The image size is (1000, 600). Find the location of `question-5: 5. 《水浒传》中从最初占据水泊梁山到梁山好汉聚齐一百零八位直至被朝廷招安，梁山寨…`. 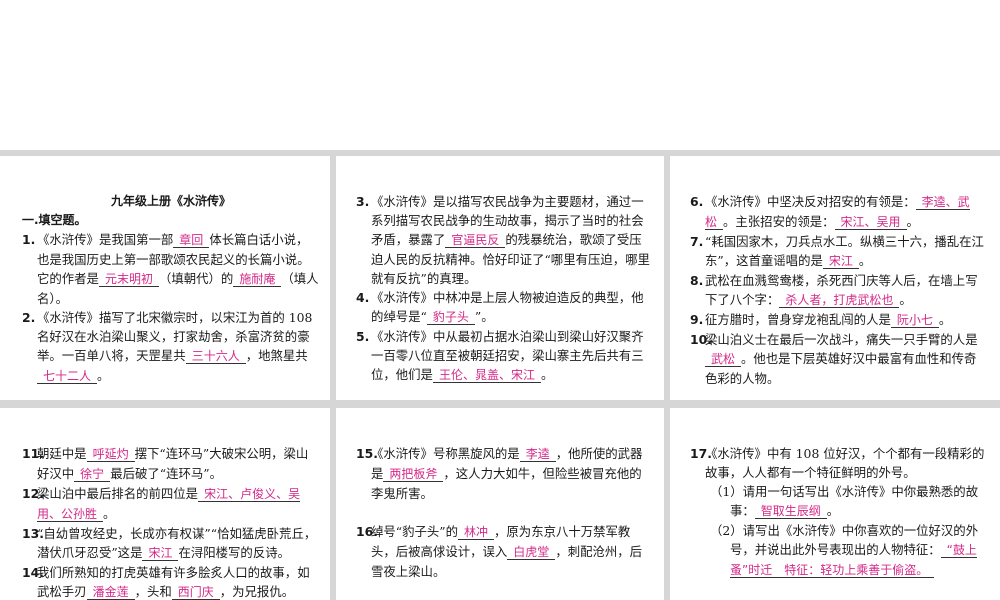

question-5: 5. 《水浒传》中从最初占据水泊梁山到梁山好汉聚齐一百零八位直至被朝廷招安，梁山寨… is located at coordinates (504, 356).